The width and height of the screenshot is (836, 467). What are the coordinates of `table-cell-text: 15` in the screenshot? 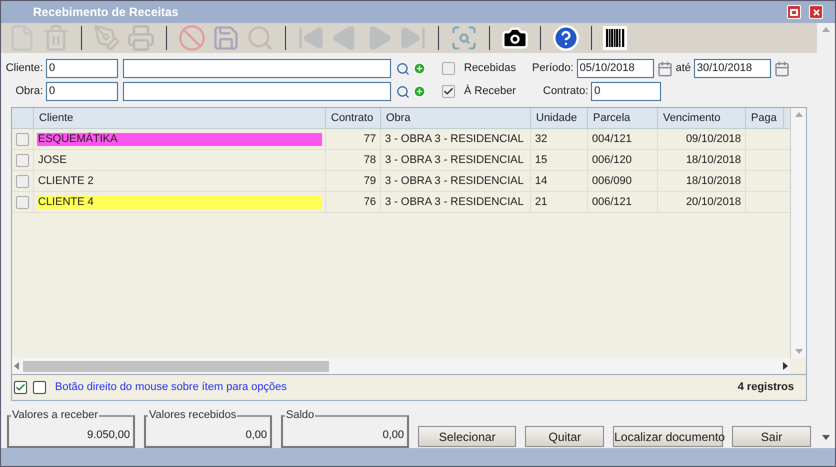 It's located at (541, 160).